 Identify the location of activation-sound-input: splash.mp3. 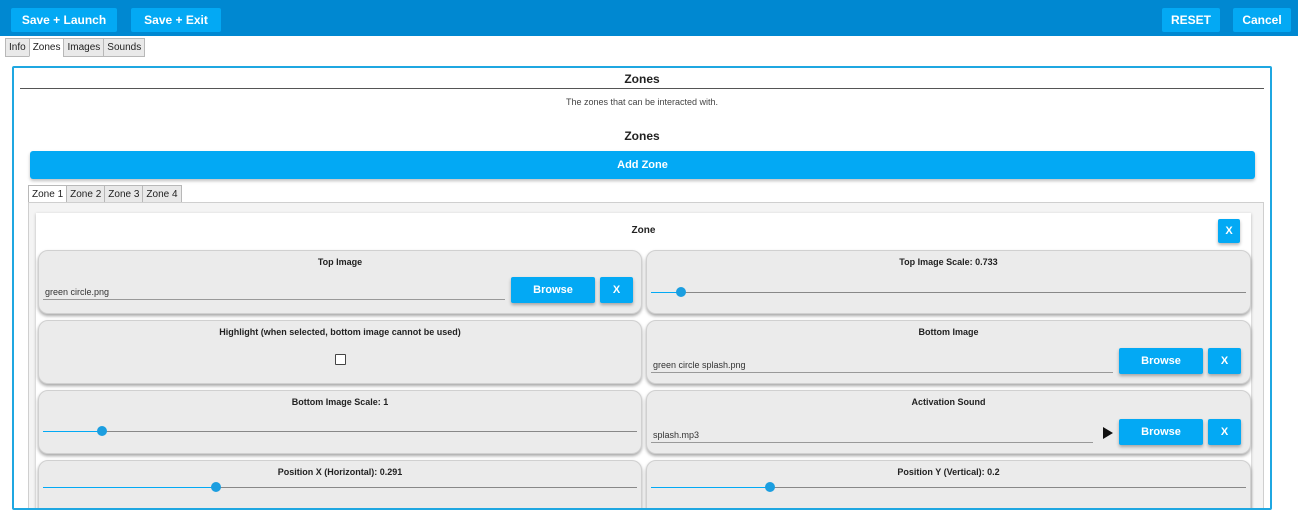
(872, 434).